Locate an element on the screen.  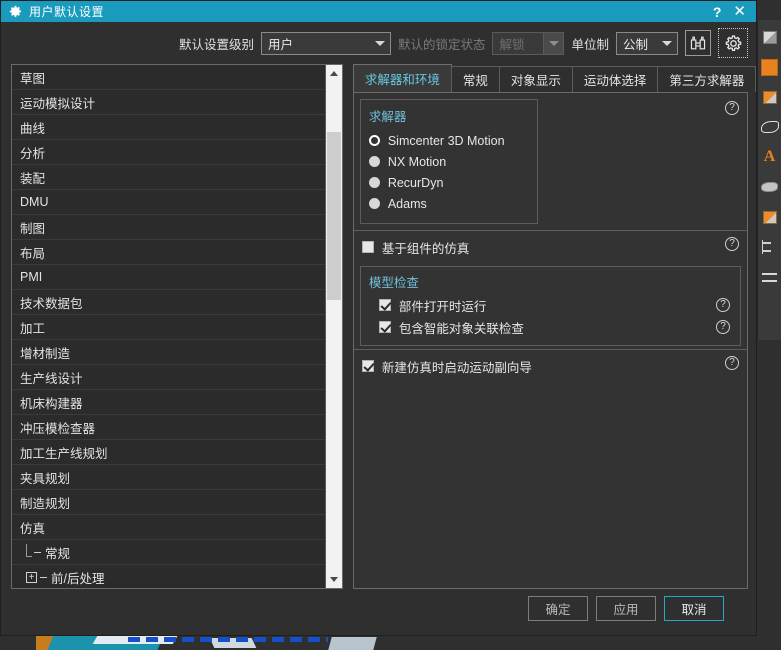
close-button: ✕ is located at coordinates (739, 11).